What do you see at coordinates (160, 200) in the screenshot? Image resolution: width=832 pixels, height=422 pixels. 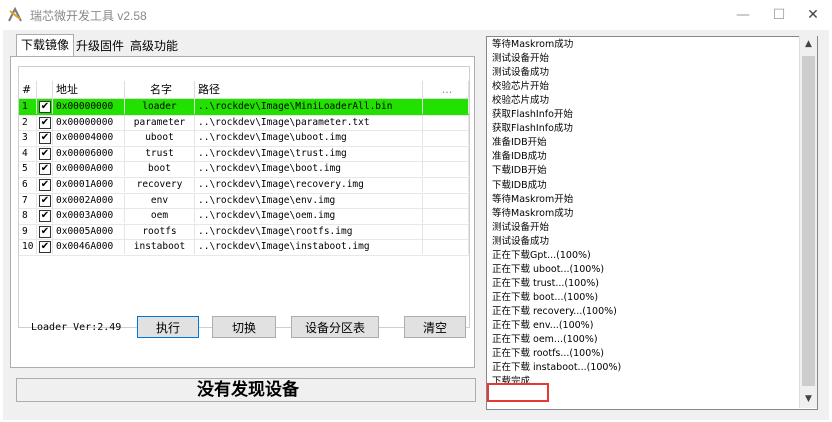 I see `row-name: env` at bounding box center [160, 200].